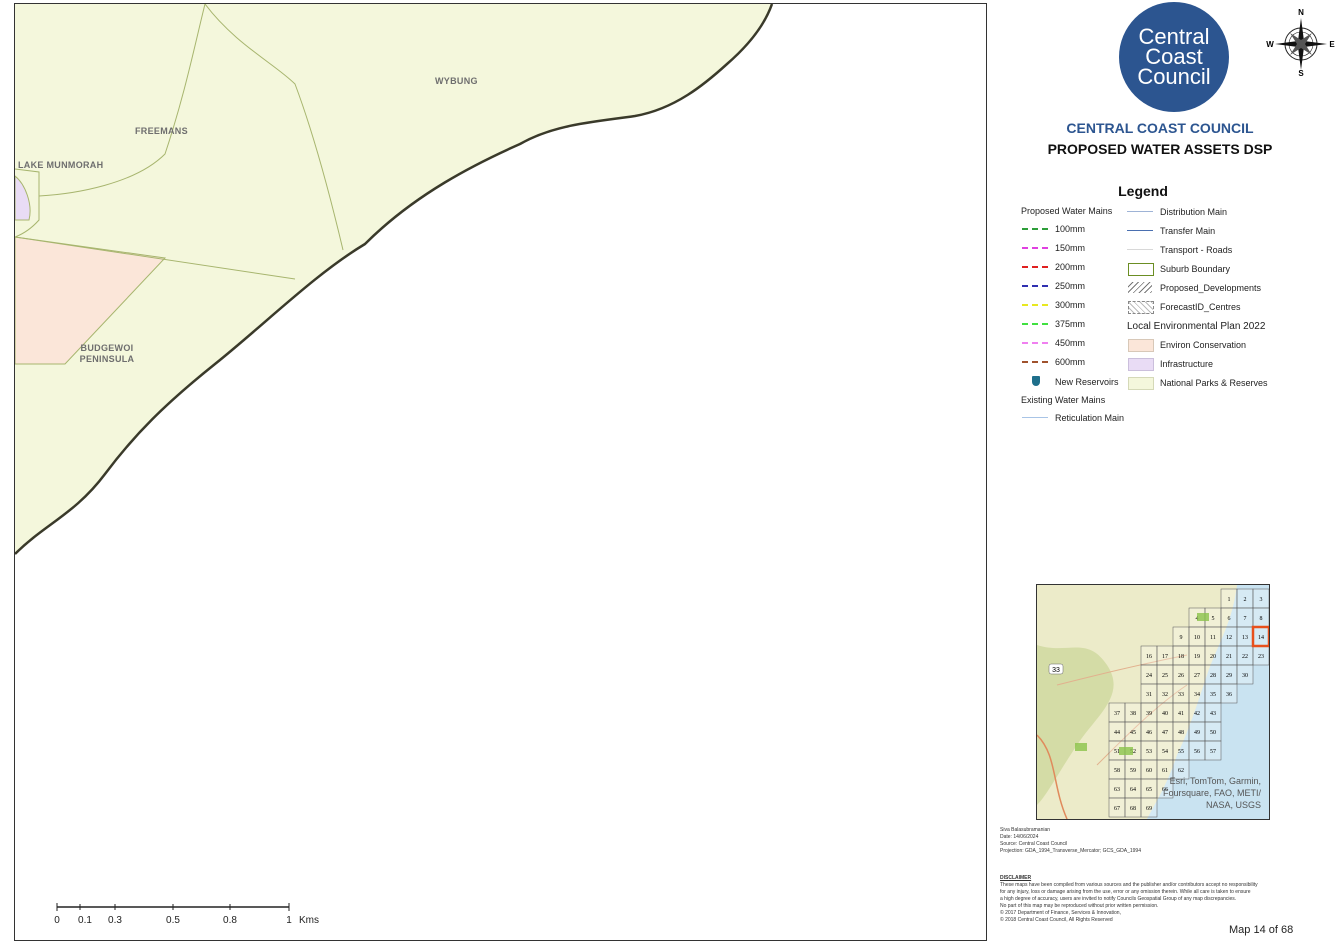 The image size is (1340, 947). Describe the element at coordinates (1070, 343) in the screenshot. I see `legend-water-main-label: 450mm` at that location.